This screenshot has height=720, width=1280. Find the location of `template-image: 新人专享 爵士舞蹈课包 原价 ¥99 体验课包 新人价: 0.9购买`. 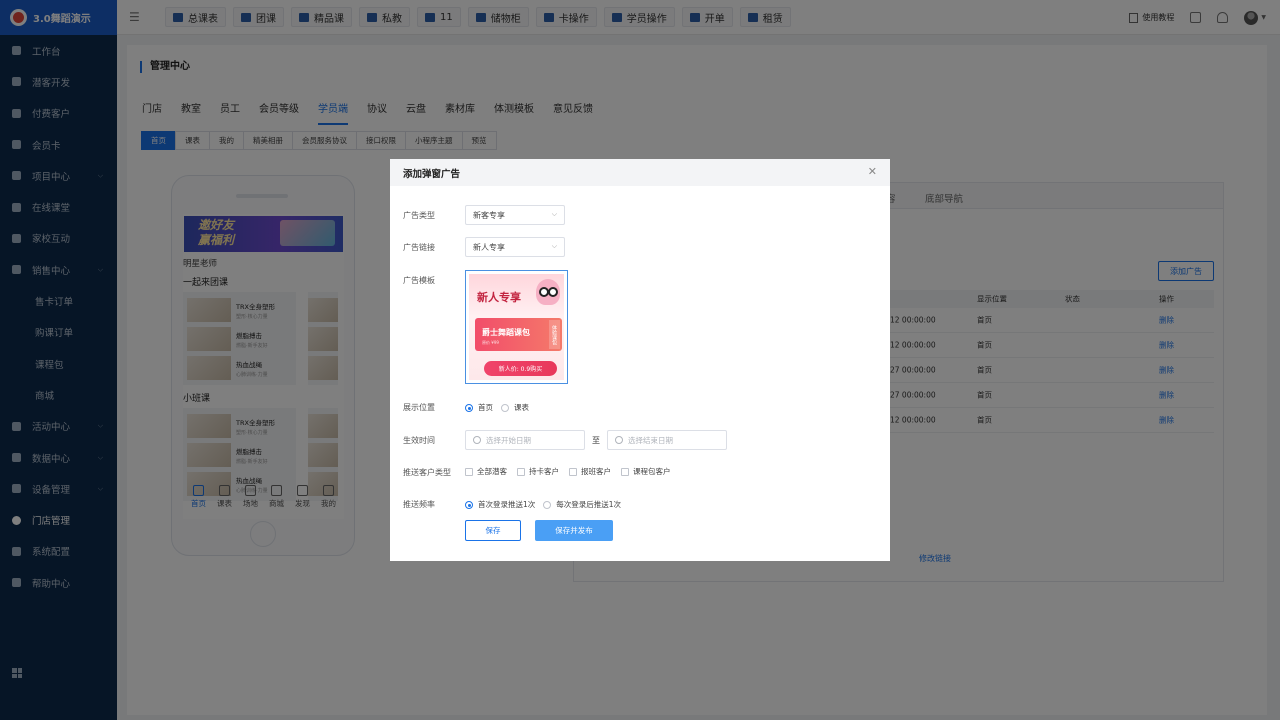

template-image: 新人专享 爵士舞蹈课包 原价 ¥99 体验课包 新人价: 0.9购买 is located at coordinates (516, 327).